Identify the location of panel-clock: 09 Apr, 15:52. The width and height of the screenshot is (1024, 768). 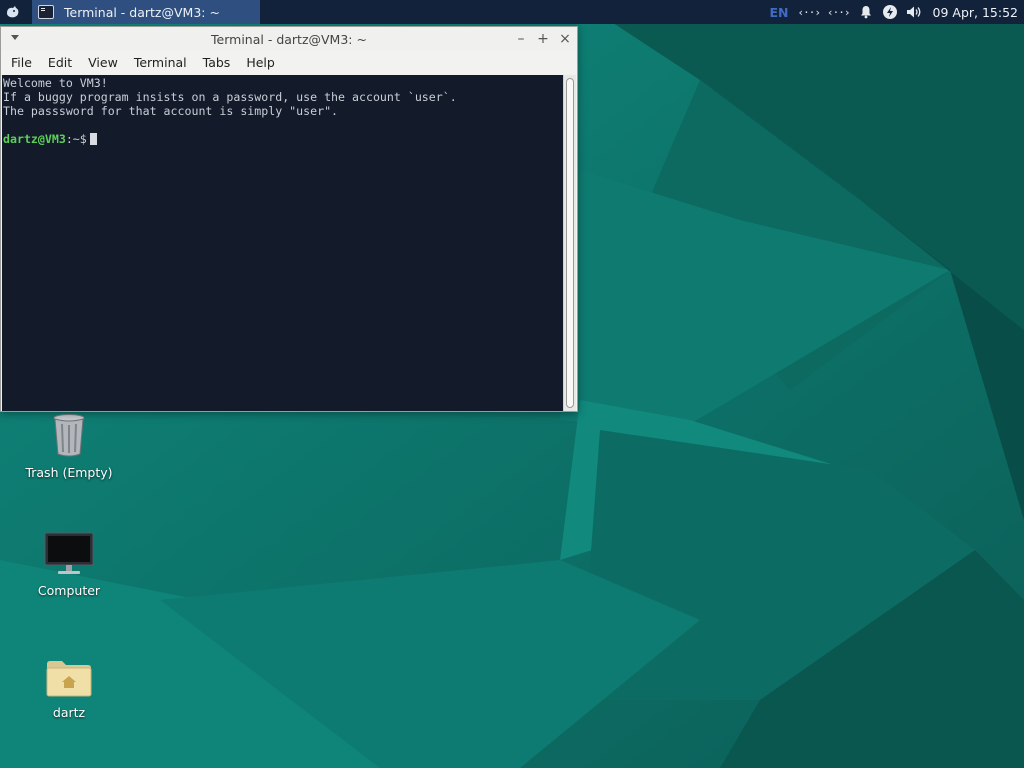
(975, 12).